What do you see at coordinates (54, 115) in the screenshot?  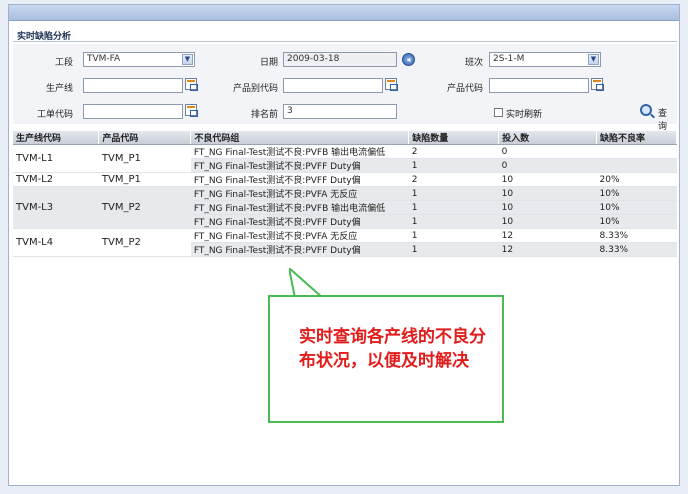 I see `work-order-label: 工单代码` at bounding box center [54, 115].